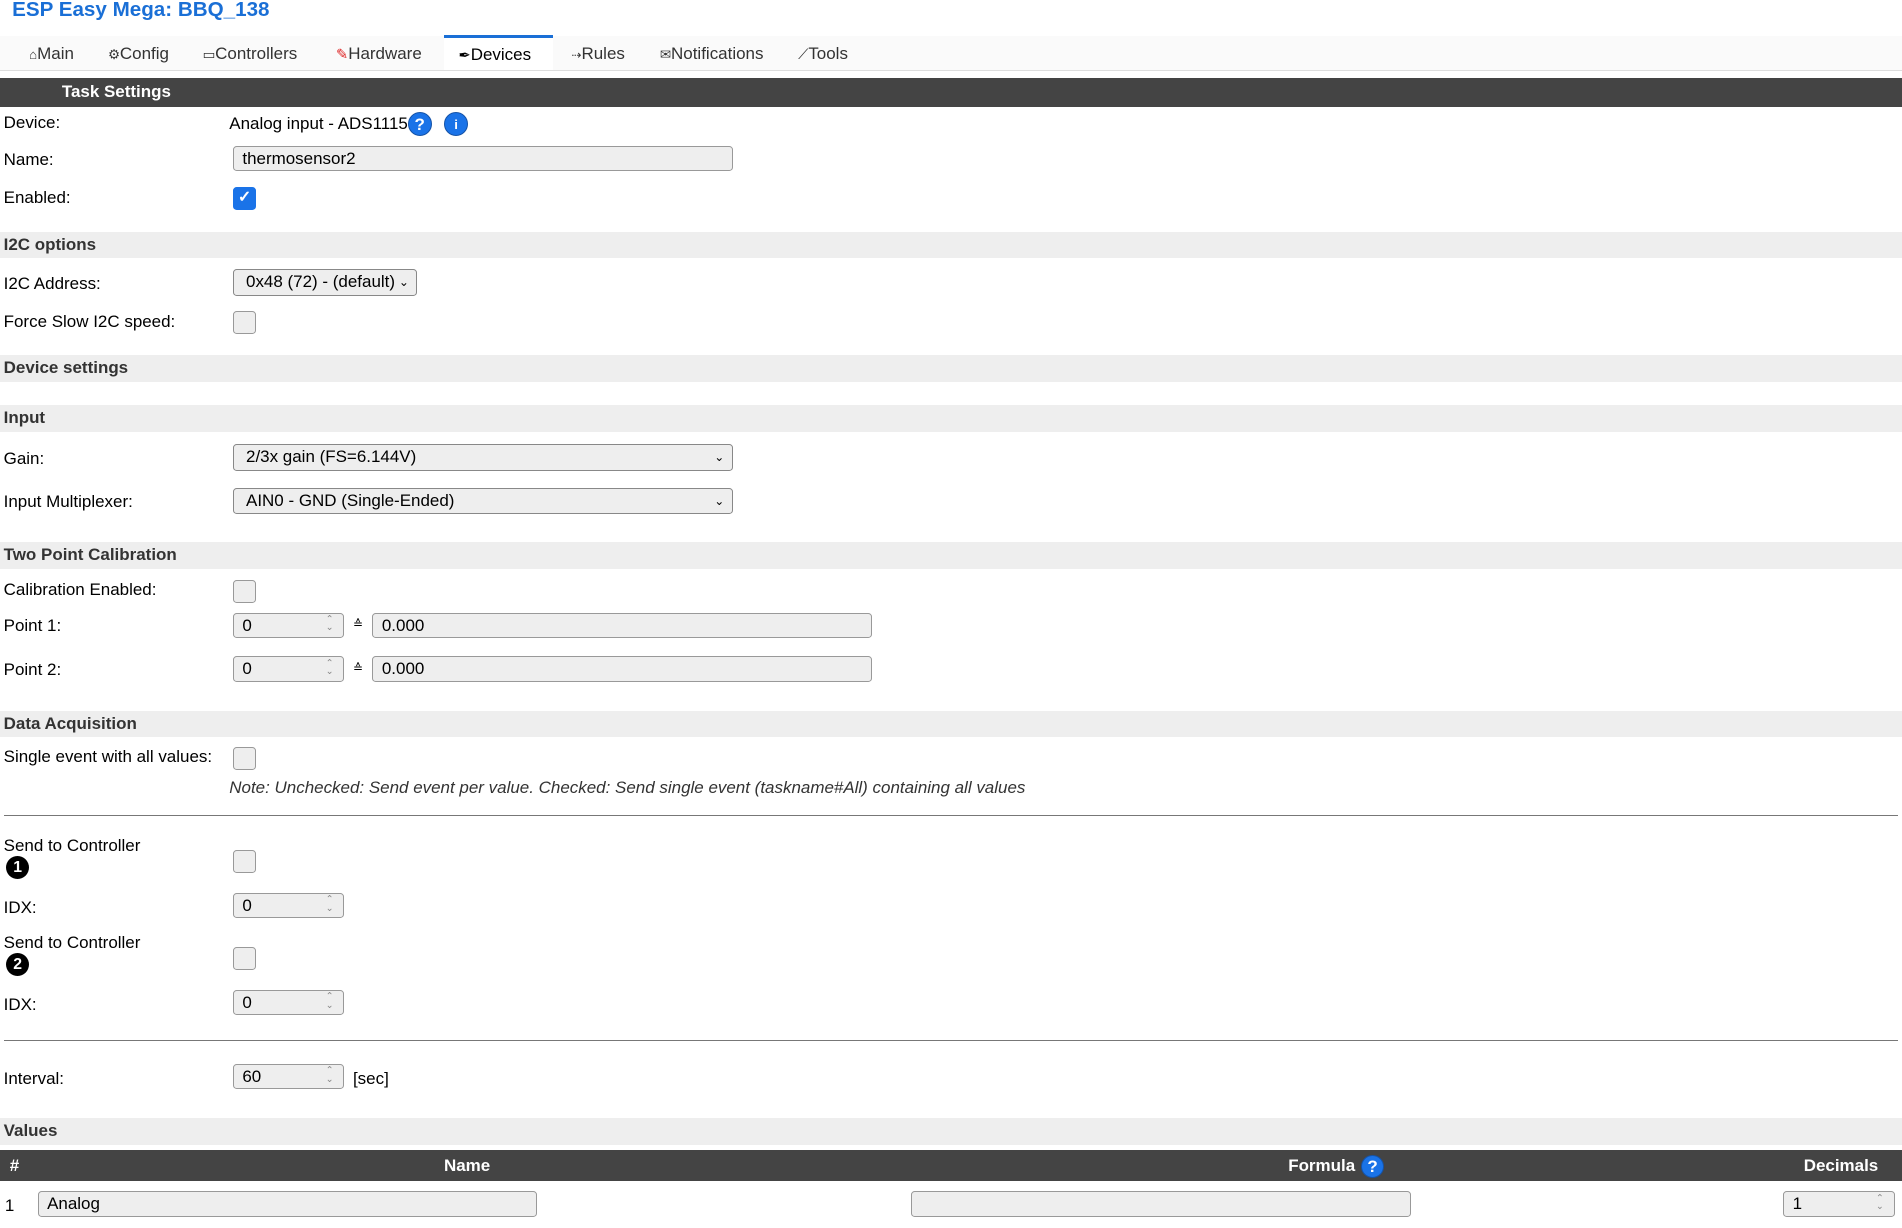 Image resolution: width=1902 pixels, height=1228 pixels. I want to click on single-event-label: Single event with all values:, so click(108, 757).